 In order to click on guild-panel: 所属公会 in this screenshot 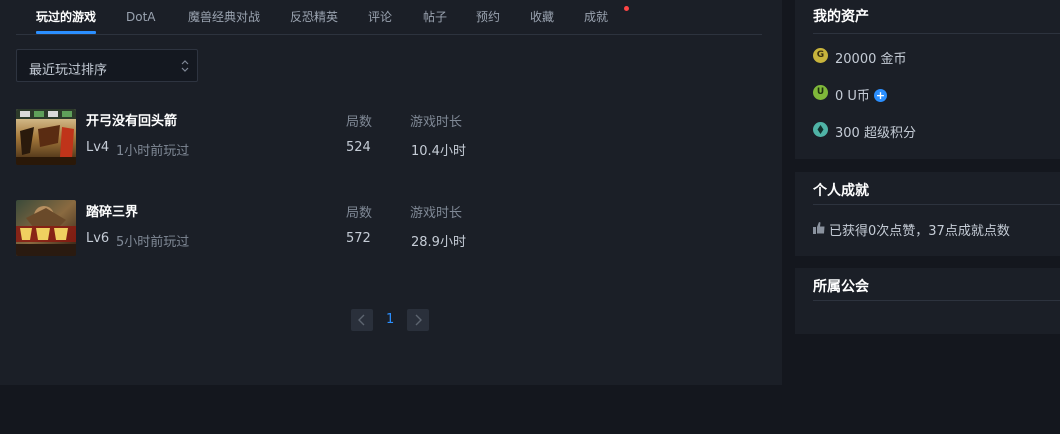, I will do `click(927, 301)`.